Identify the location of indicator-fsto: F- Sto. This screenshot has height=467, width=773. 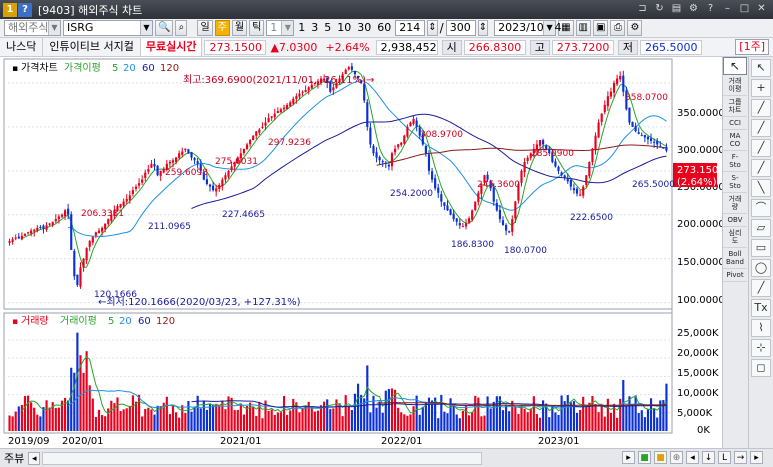
(735, 161).